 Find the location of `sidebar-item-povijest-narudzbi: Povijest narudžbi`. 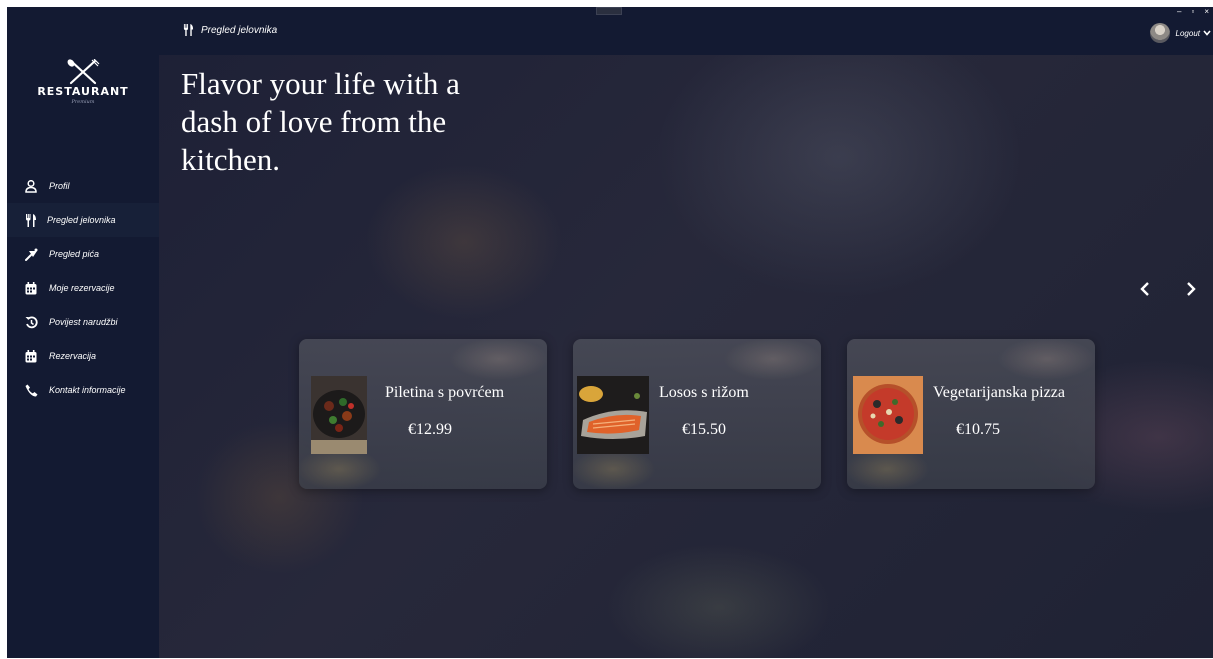

sidebar-item-povijest-narudzbi: Povijest narudžbi is located at coordinates (83, 322).